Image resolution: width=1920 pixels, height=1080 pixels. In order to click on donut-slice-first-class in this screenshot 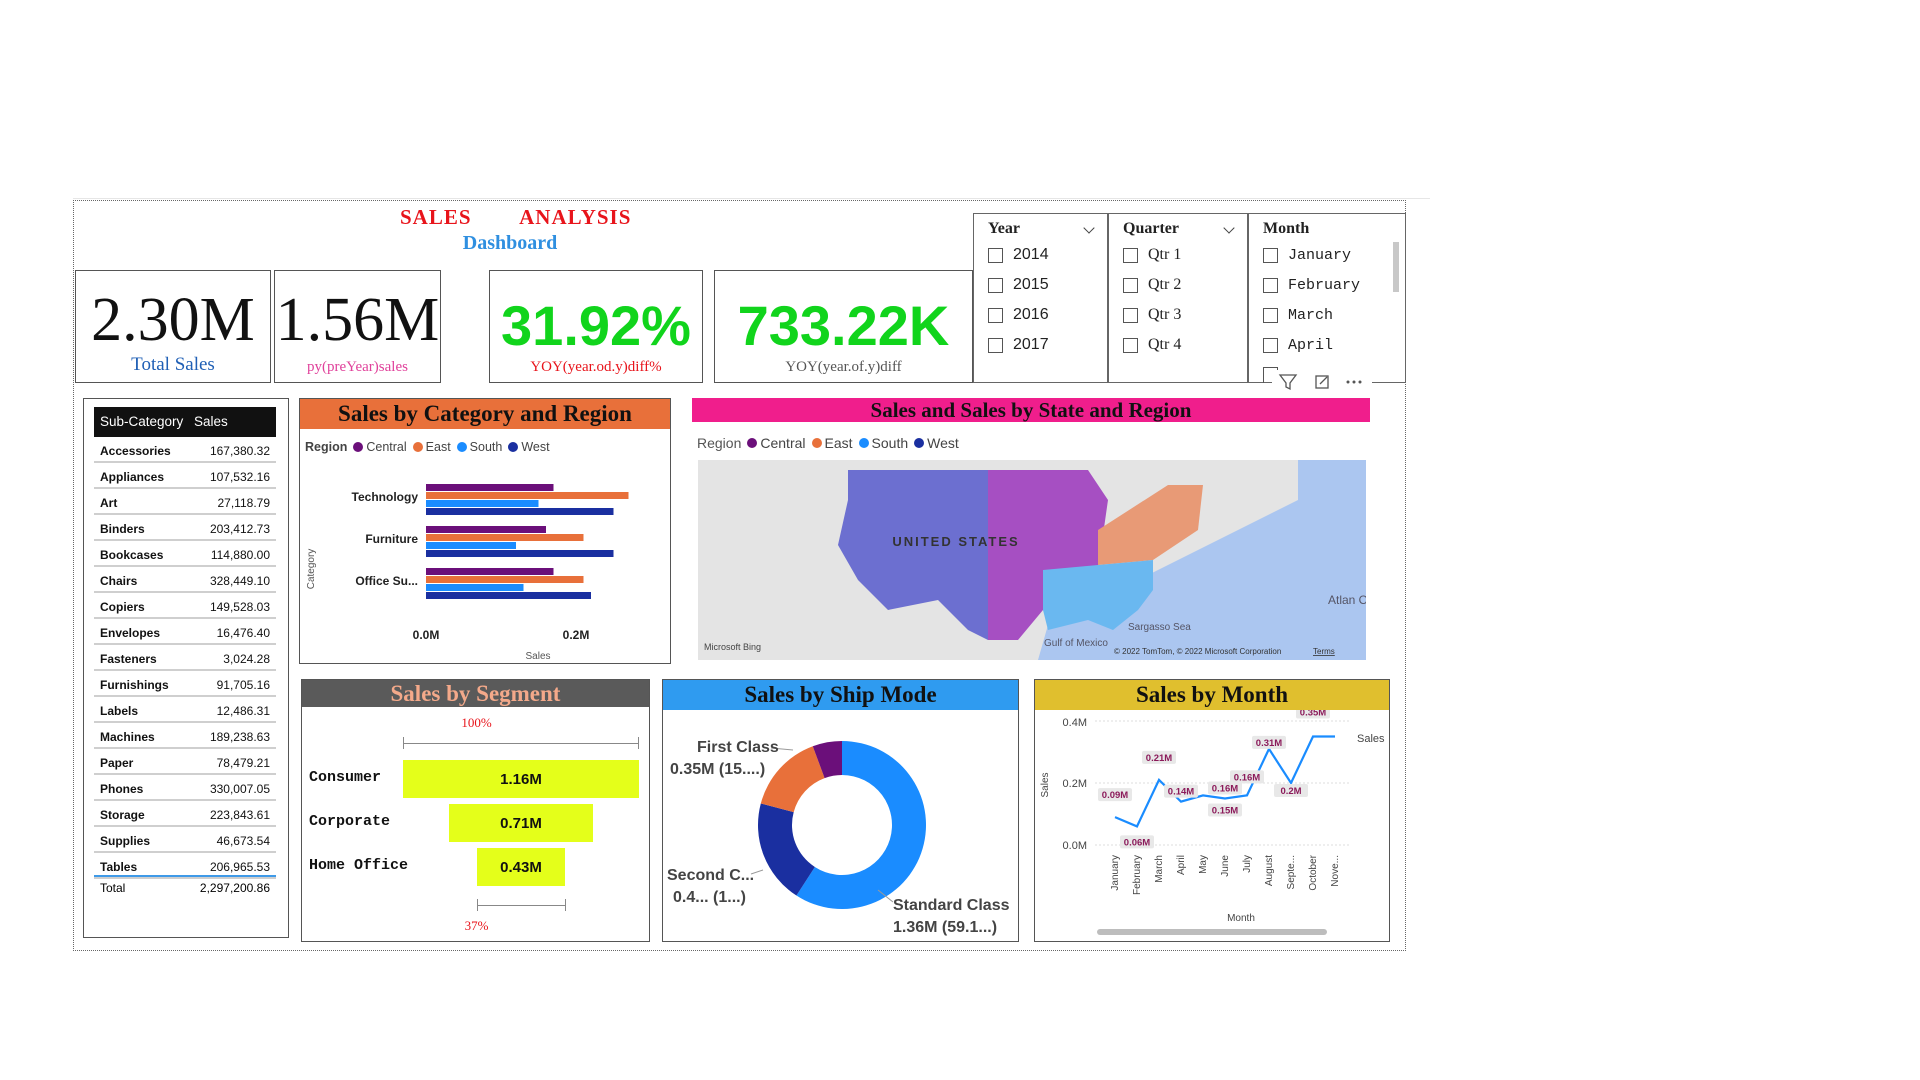, I will do `click(792, 779)`.